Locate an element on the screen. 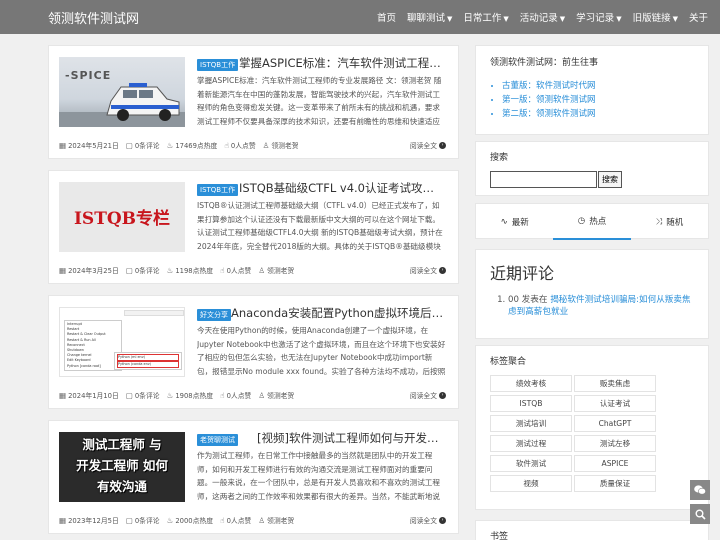 The width and height of the screenshot is (720, 540). shuffle-icon: ⤨ is located at coordinates (659, 222).